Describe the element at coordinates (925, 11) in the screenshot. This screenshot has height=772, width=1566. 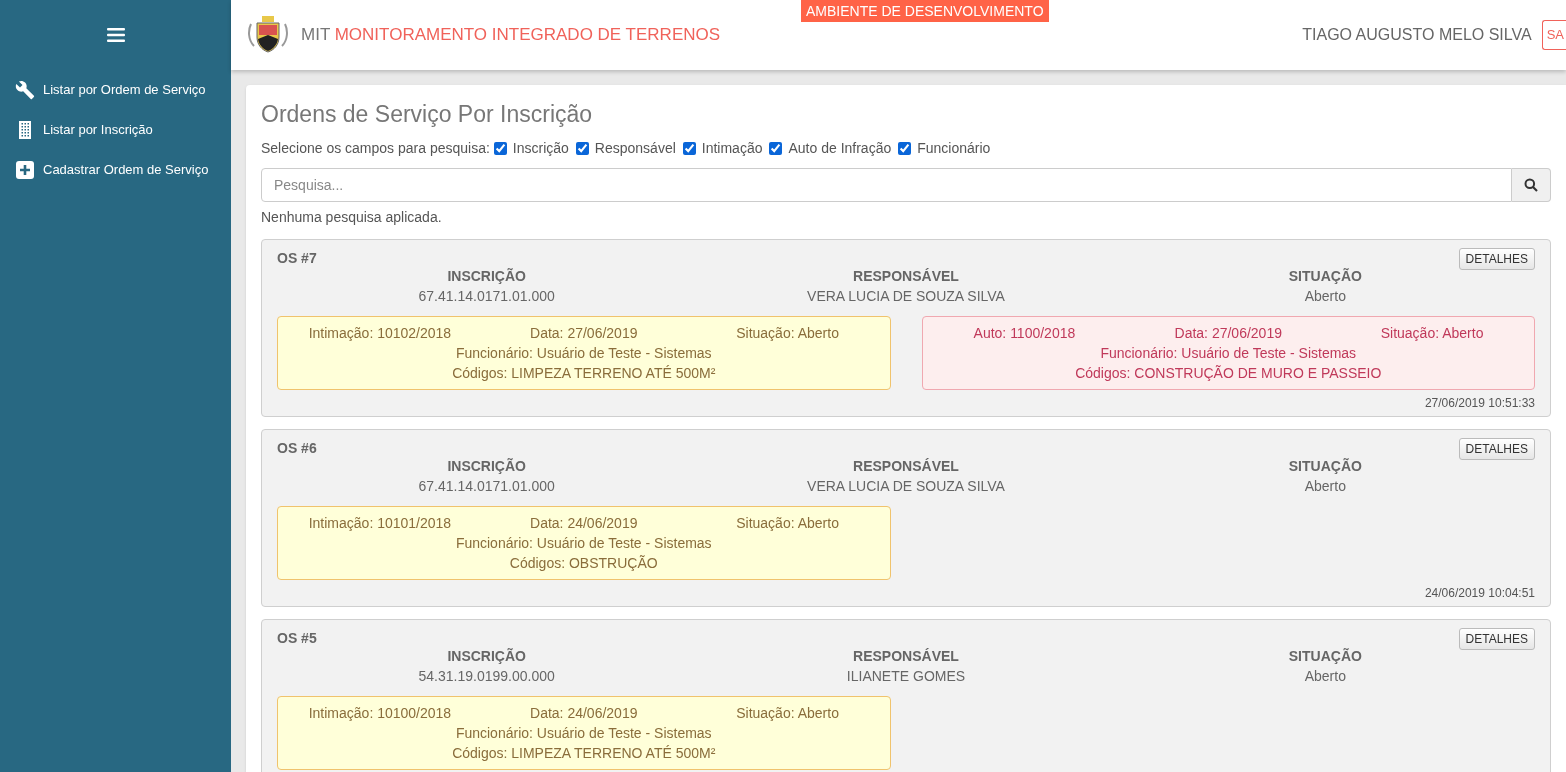
I see `environment-badge: AMBIENTE DE DESENVOLVIMENTO` at that location.